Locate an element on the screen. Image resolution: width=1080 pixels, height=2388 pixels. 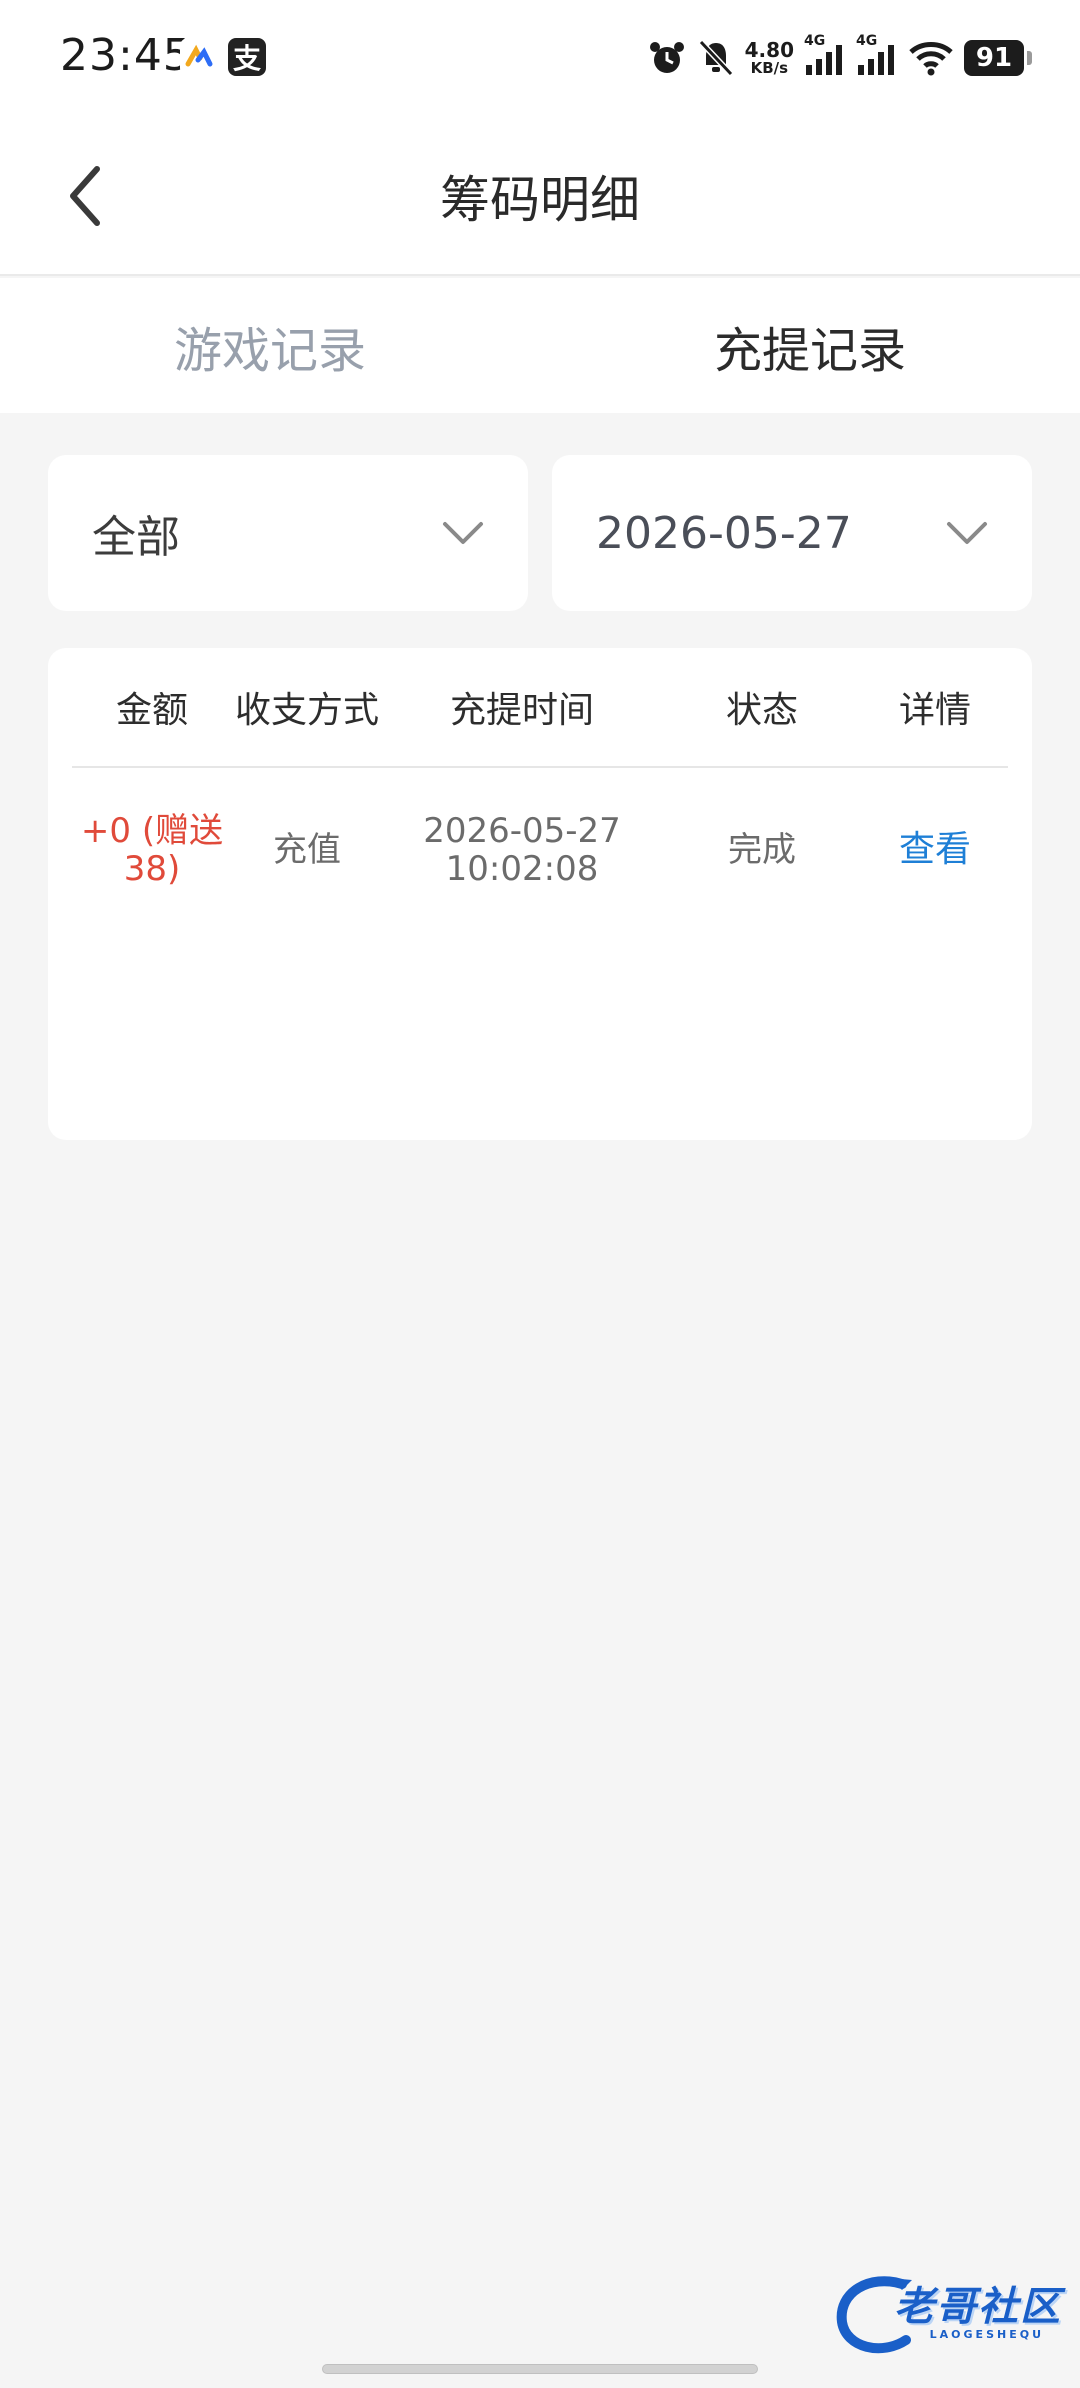
network-speed: 4.80 KB/s is located at coordinates (769, 58).